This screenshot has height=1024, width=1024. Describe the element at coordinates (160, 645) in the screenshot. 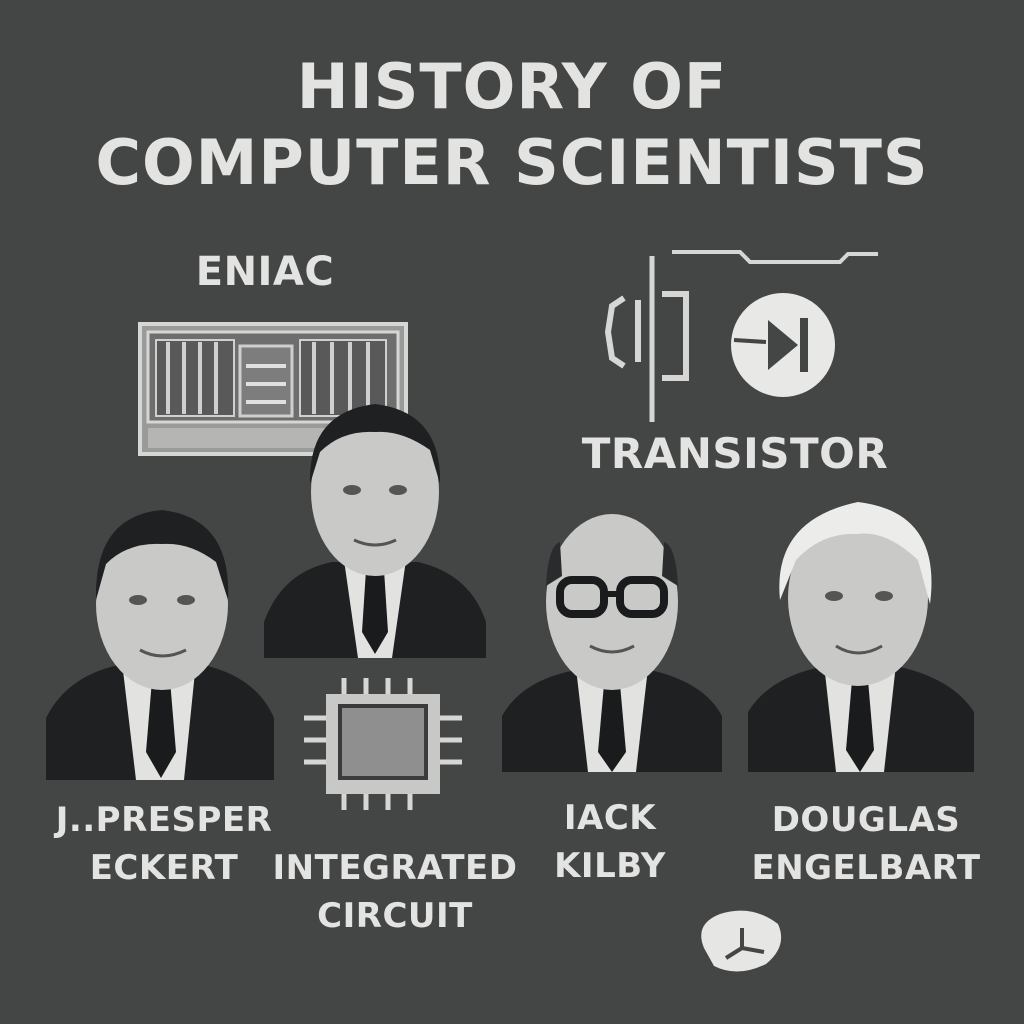

I see `portrait-eckert-icon` at that location.